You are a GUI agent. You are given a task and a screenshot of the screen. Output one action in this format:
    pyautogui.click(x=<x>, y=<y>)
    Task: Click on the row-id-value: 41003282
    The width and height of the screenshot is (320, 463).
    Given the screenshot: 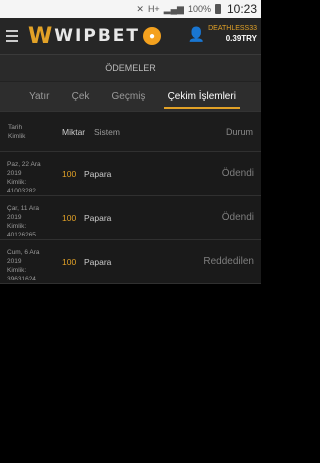 What is the action you would take?
    pyautogui.click(x=21, y=189)
    